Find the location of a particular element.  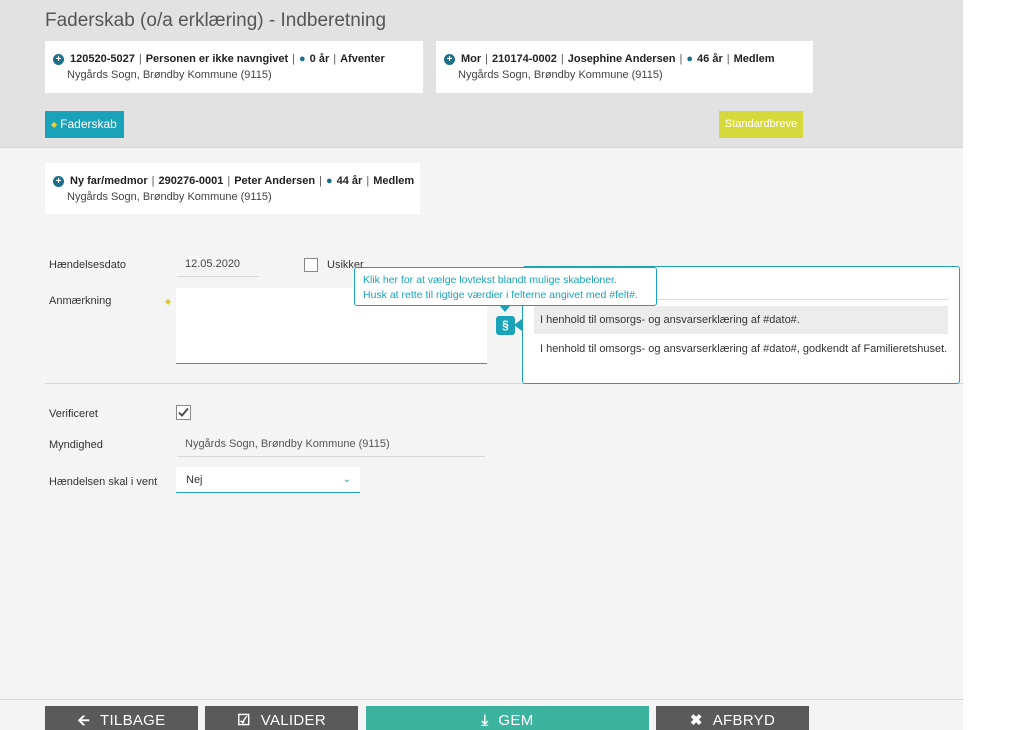

child-name: Personen er ikke navngivet is located at coordinates (217, 59).